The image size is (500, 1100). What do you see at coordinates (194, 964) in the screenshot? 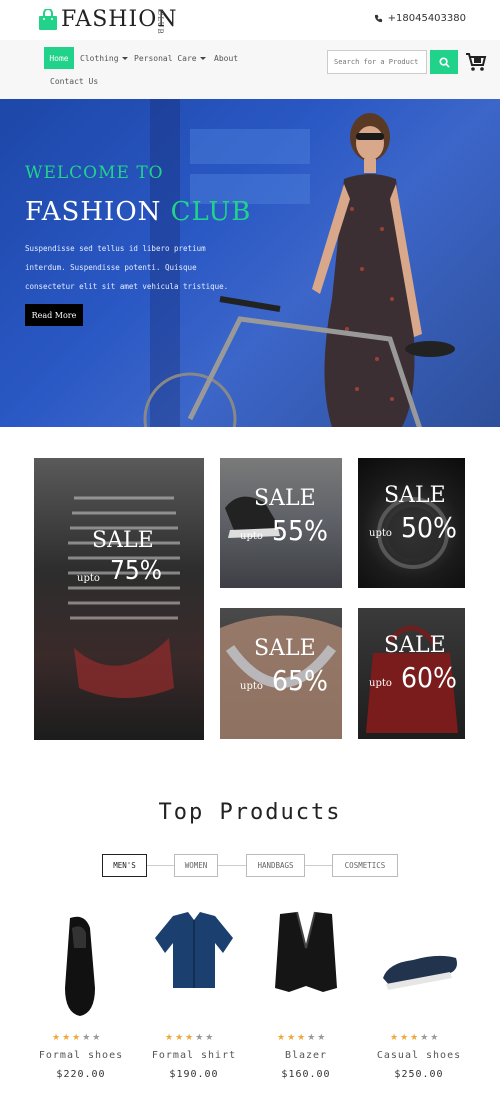
I see `product-image-formal-shirt` at bounding box center [194, 964].